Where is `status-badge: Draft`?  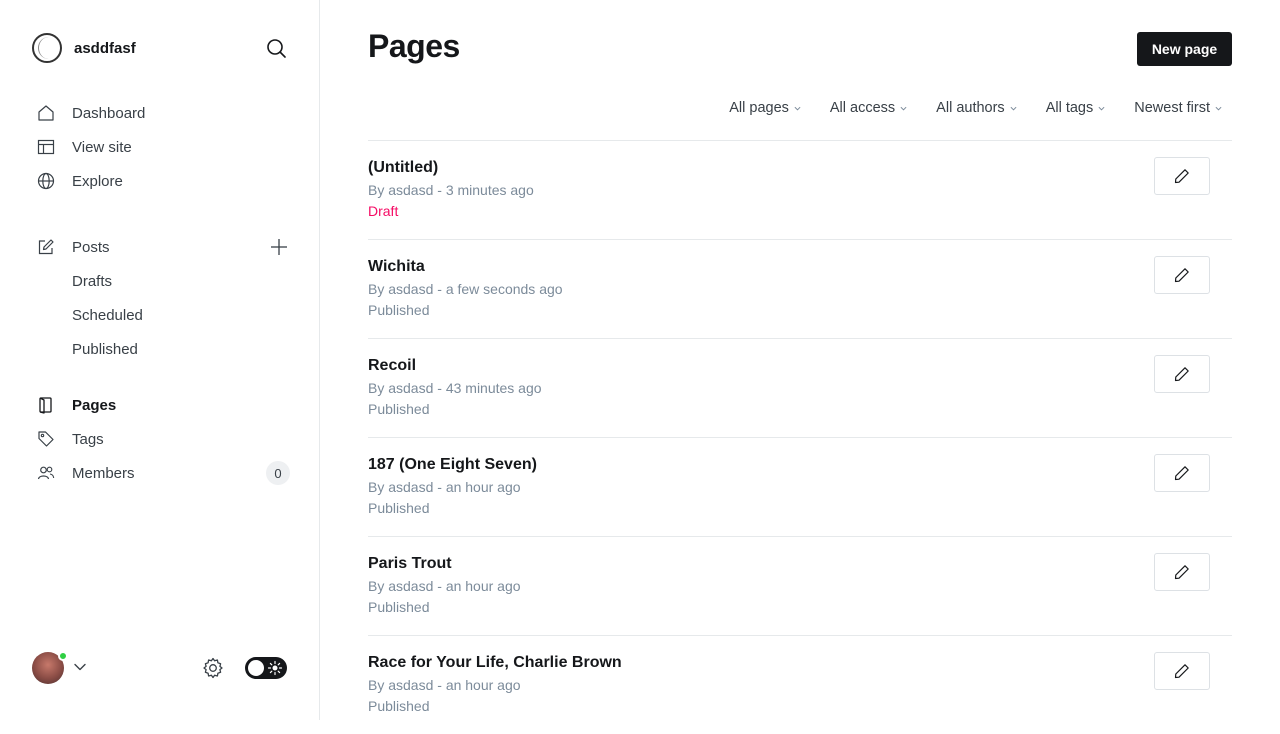 status-badge: Draft is located at coordinates (383, 211).